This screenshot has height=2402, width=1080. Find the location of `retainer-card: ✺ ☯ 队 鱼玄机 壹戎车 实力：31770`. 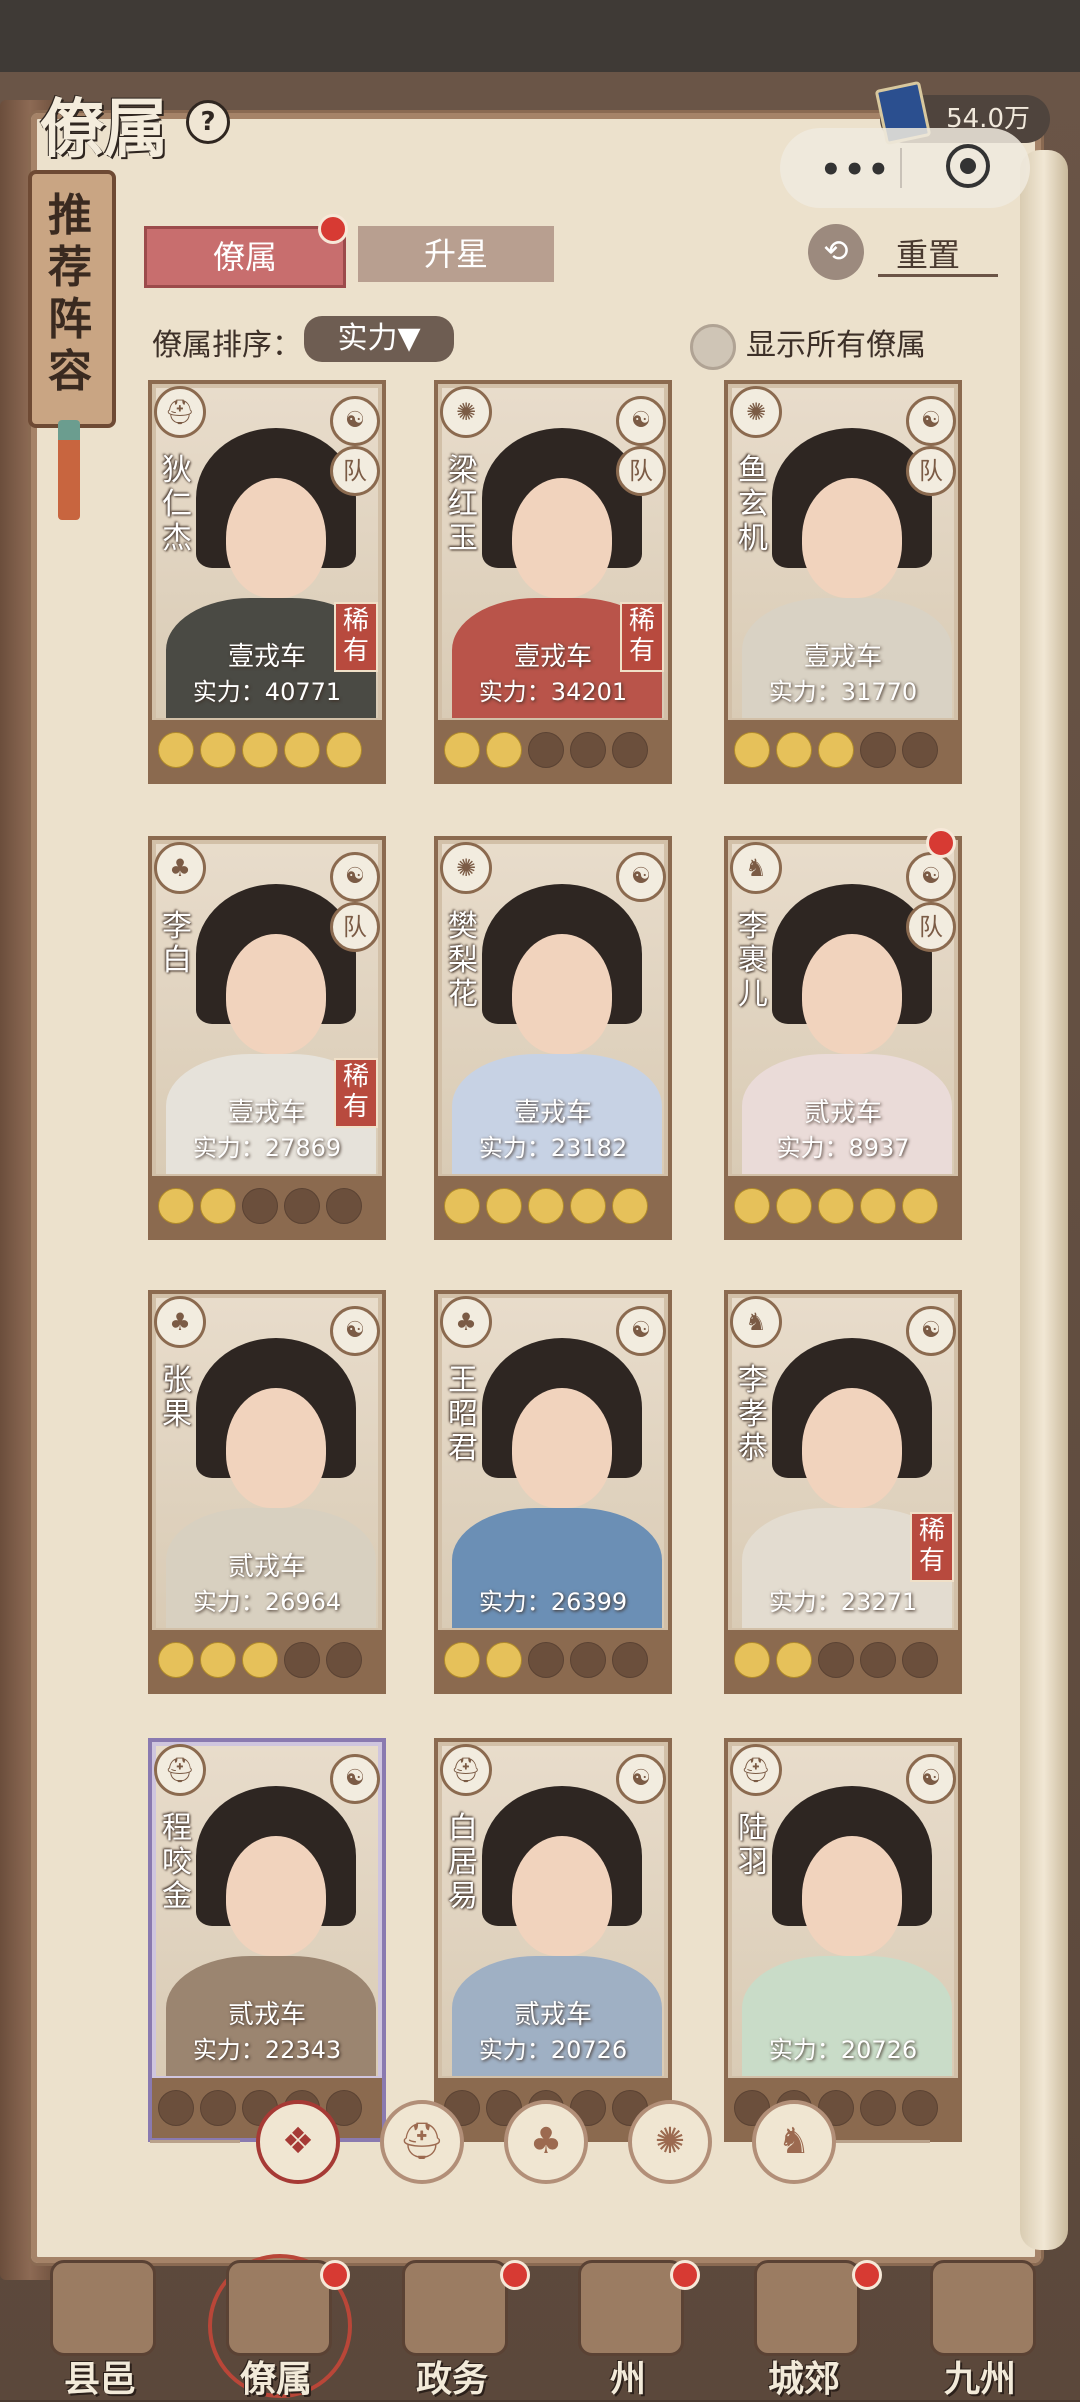

retainer-card: ✺ ☯ 队 鱼玄机 壹戎车 实力：31770 is located at coordinates (843, 582).